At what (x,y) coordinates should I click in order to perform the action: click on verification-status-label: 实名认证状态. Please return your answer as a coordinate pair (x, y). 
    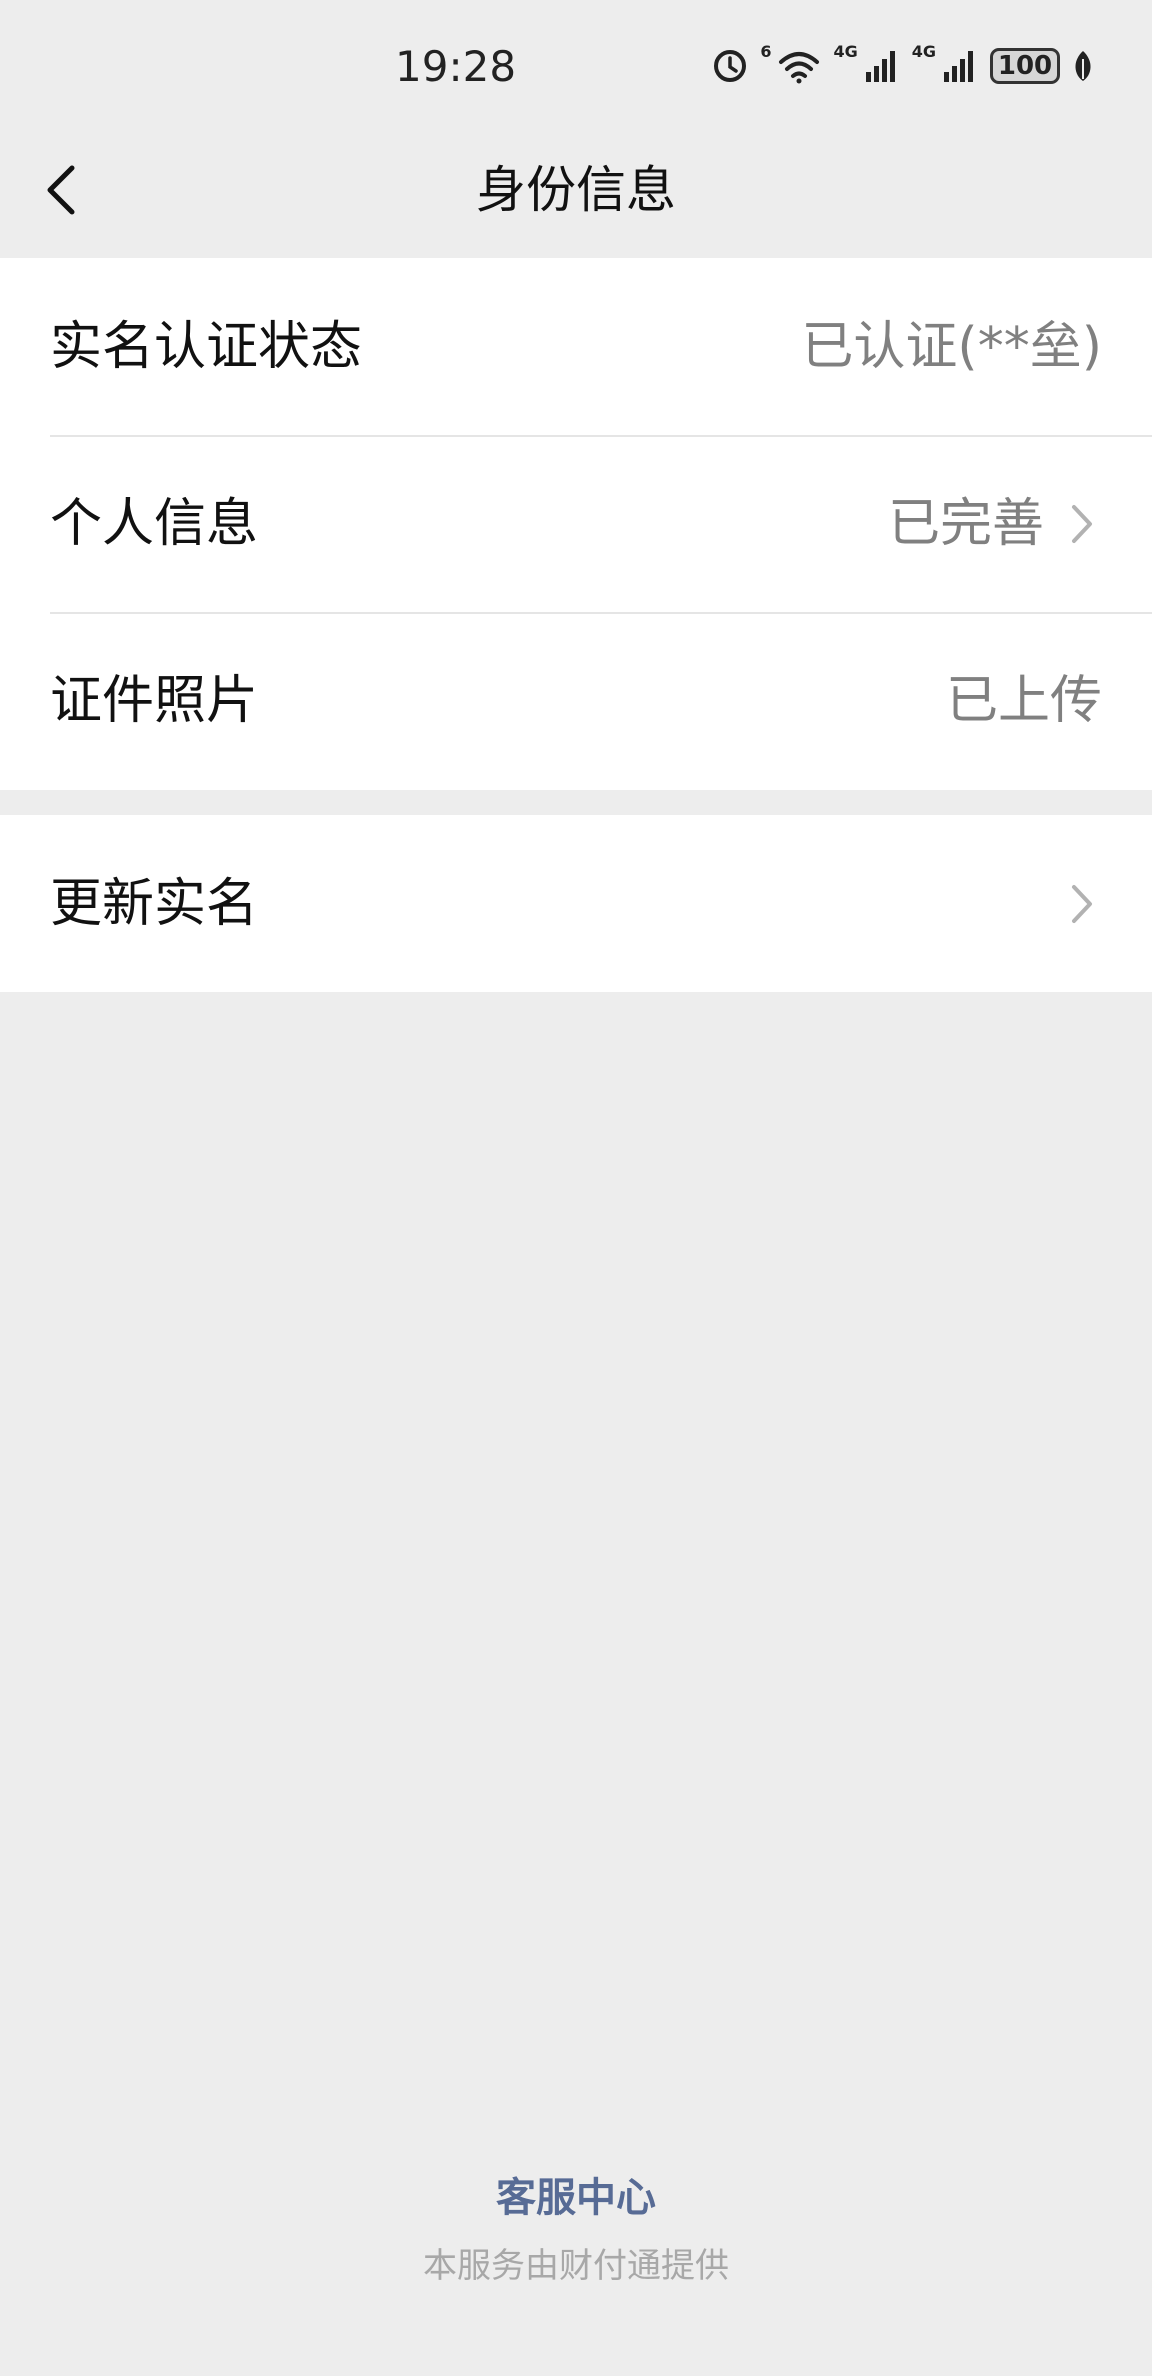
    Looking at the image, I should click on (206, 346).